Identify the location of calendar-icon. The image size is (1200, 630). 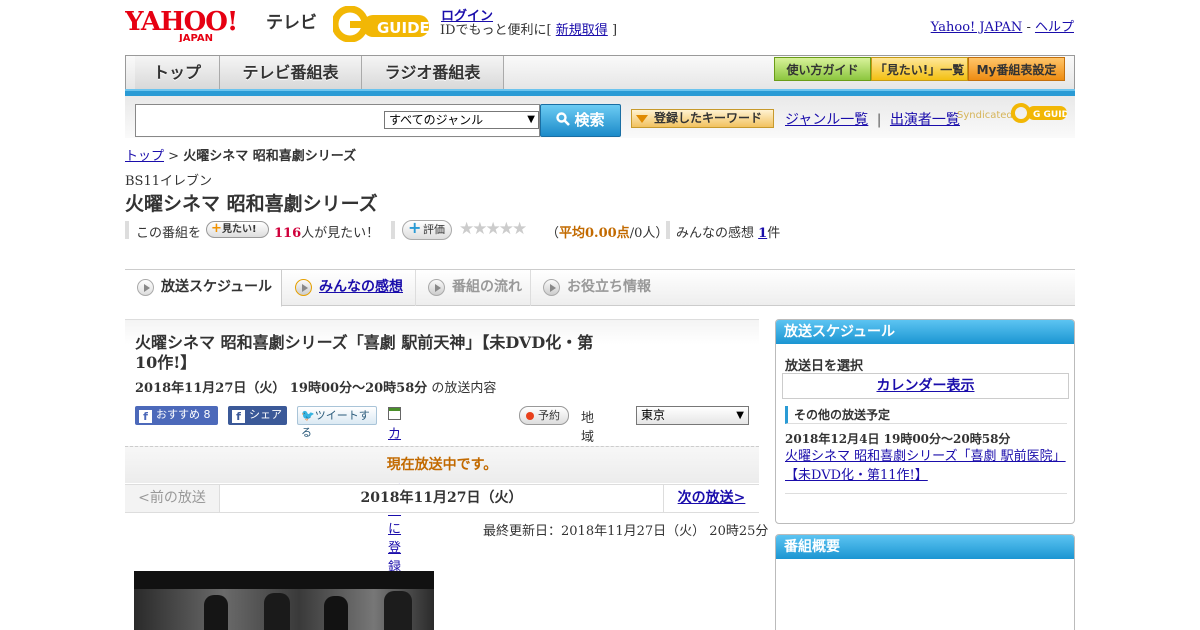
(394, 413).